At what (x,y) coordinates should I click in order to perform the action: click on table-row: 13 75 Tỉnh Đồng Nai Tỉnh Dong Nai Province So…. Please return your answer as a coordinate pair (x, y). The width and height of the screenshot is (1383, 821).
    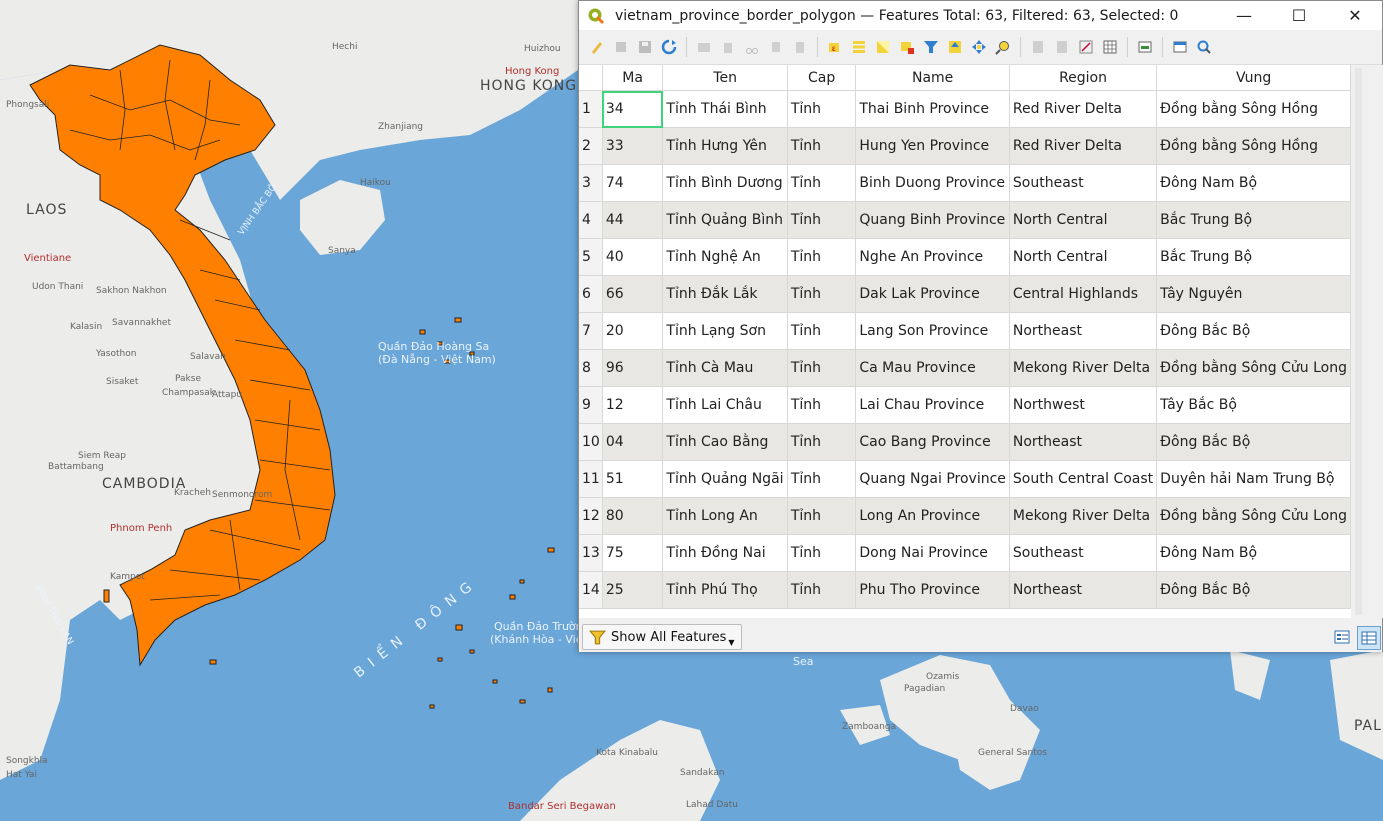
    Looking at the image, I should click on (965, 553).